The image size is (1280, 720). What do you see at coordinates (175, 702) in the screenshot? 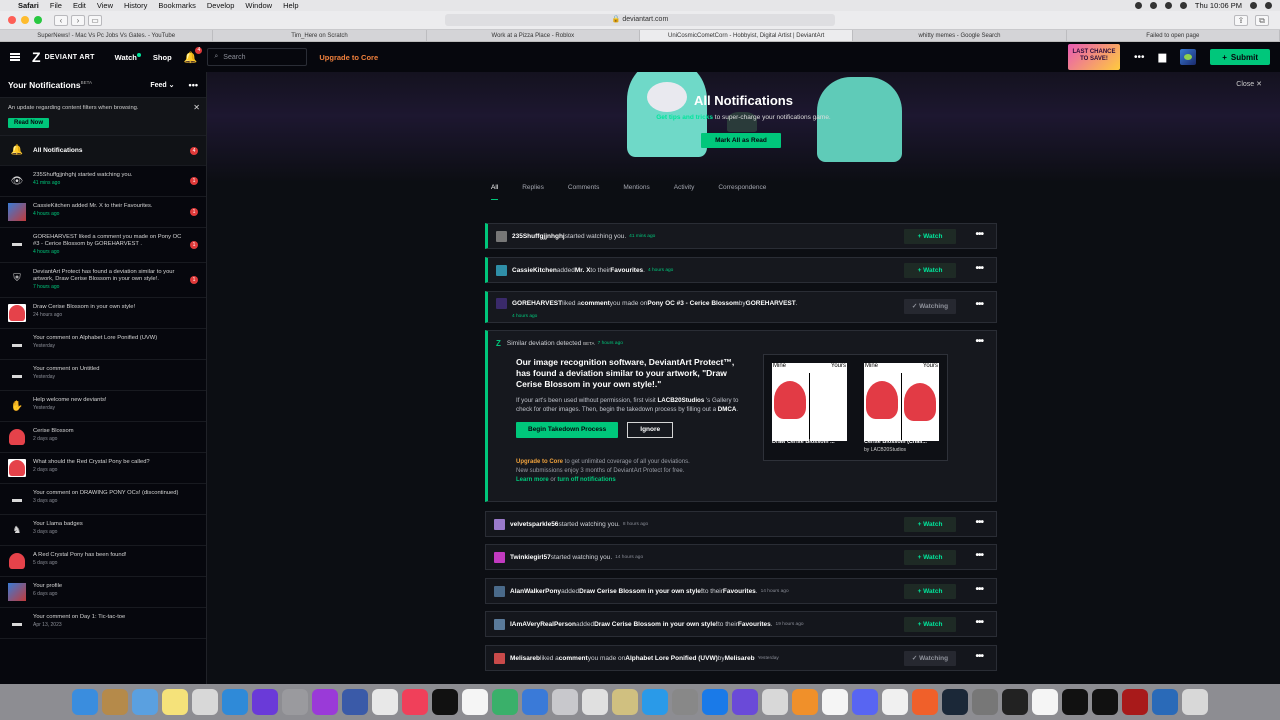
I see `notes-icon` at bounding box center [175, 702].